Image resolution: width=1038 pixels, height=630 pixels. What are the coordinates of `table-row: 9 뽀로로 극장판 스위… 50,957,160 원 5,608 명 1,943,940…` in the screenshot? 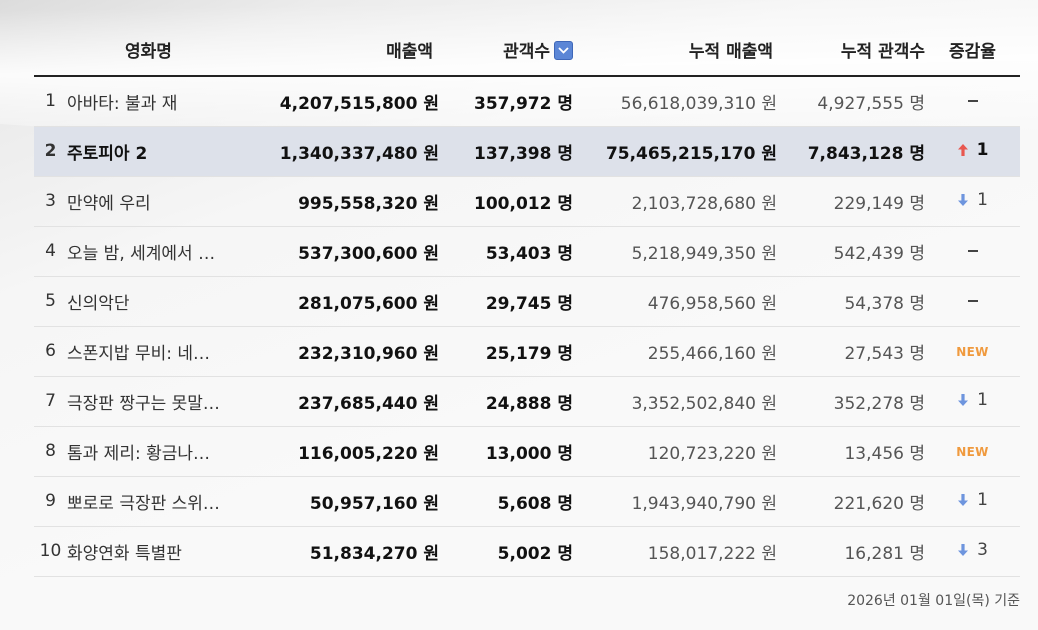 It's located at (527, 501).